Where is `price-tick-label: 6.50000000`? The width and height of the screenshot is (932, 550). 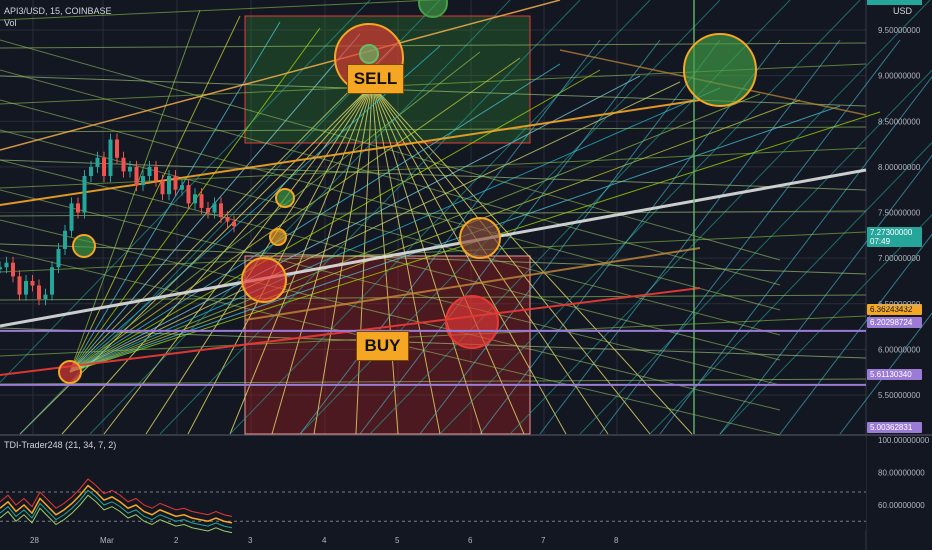
price-tick-label: 6.50000000 is located at coordinates (899, 304).